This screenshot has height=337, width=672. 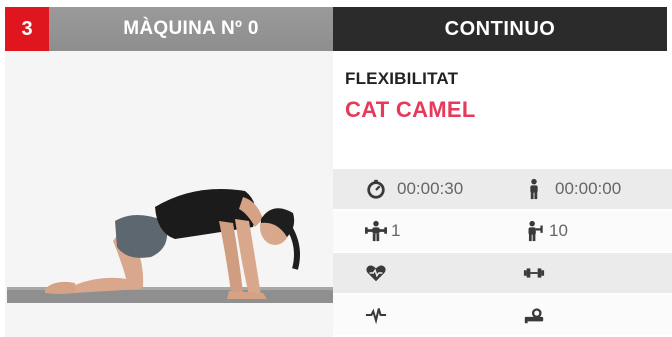 I want to click on stats-row-time: 00:00:30 00:00:00, so click(x=502, y=190).